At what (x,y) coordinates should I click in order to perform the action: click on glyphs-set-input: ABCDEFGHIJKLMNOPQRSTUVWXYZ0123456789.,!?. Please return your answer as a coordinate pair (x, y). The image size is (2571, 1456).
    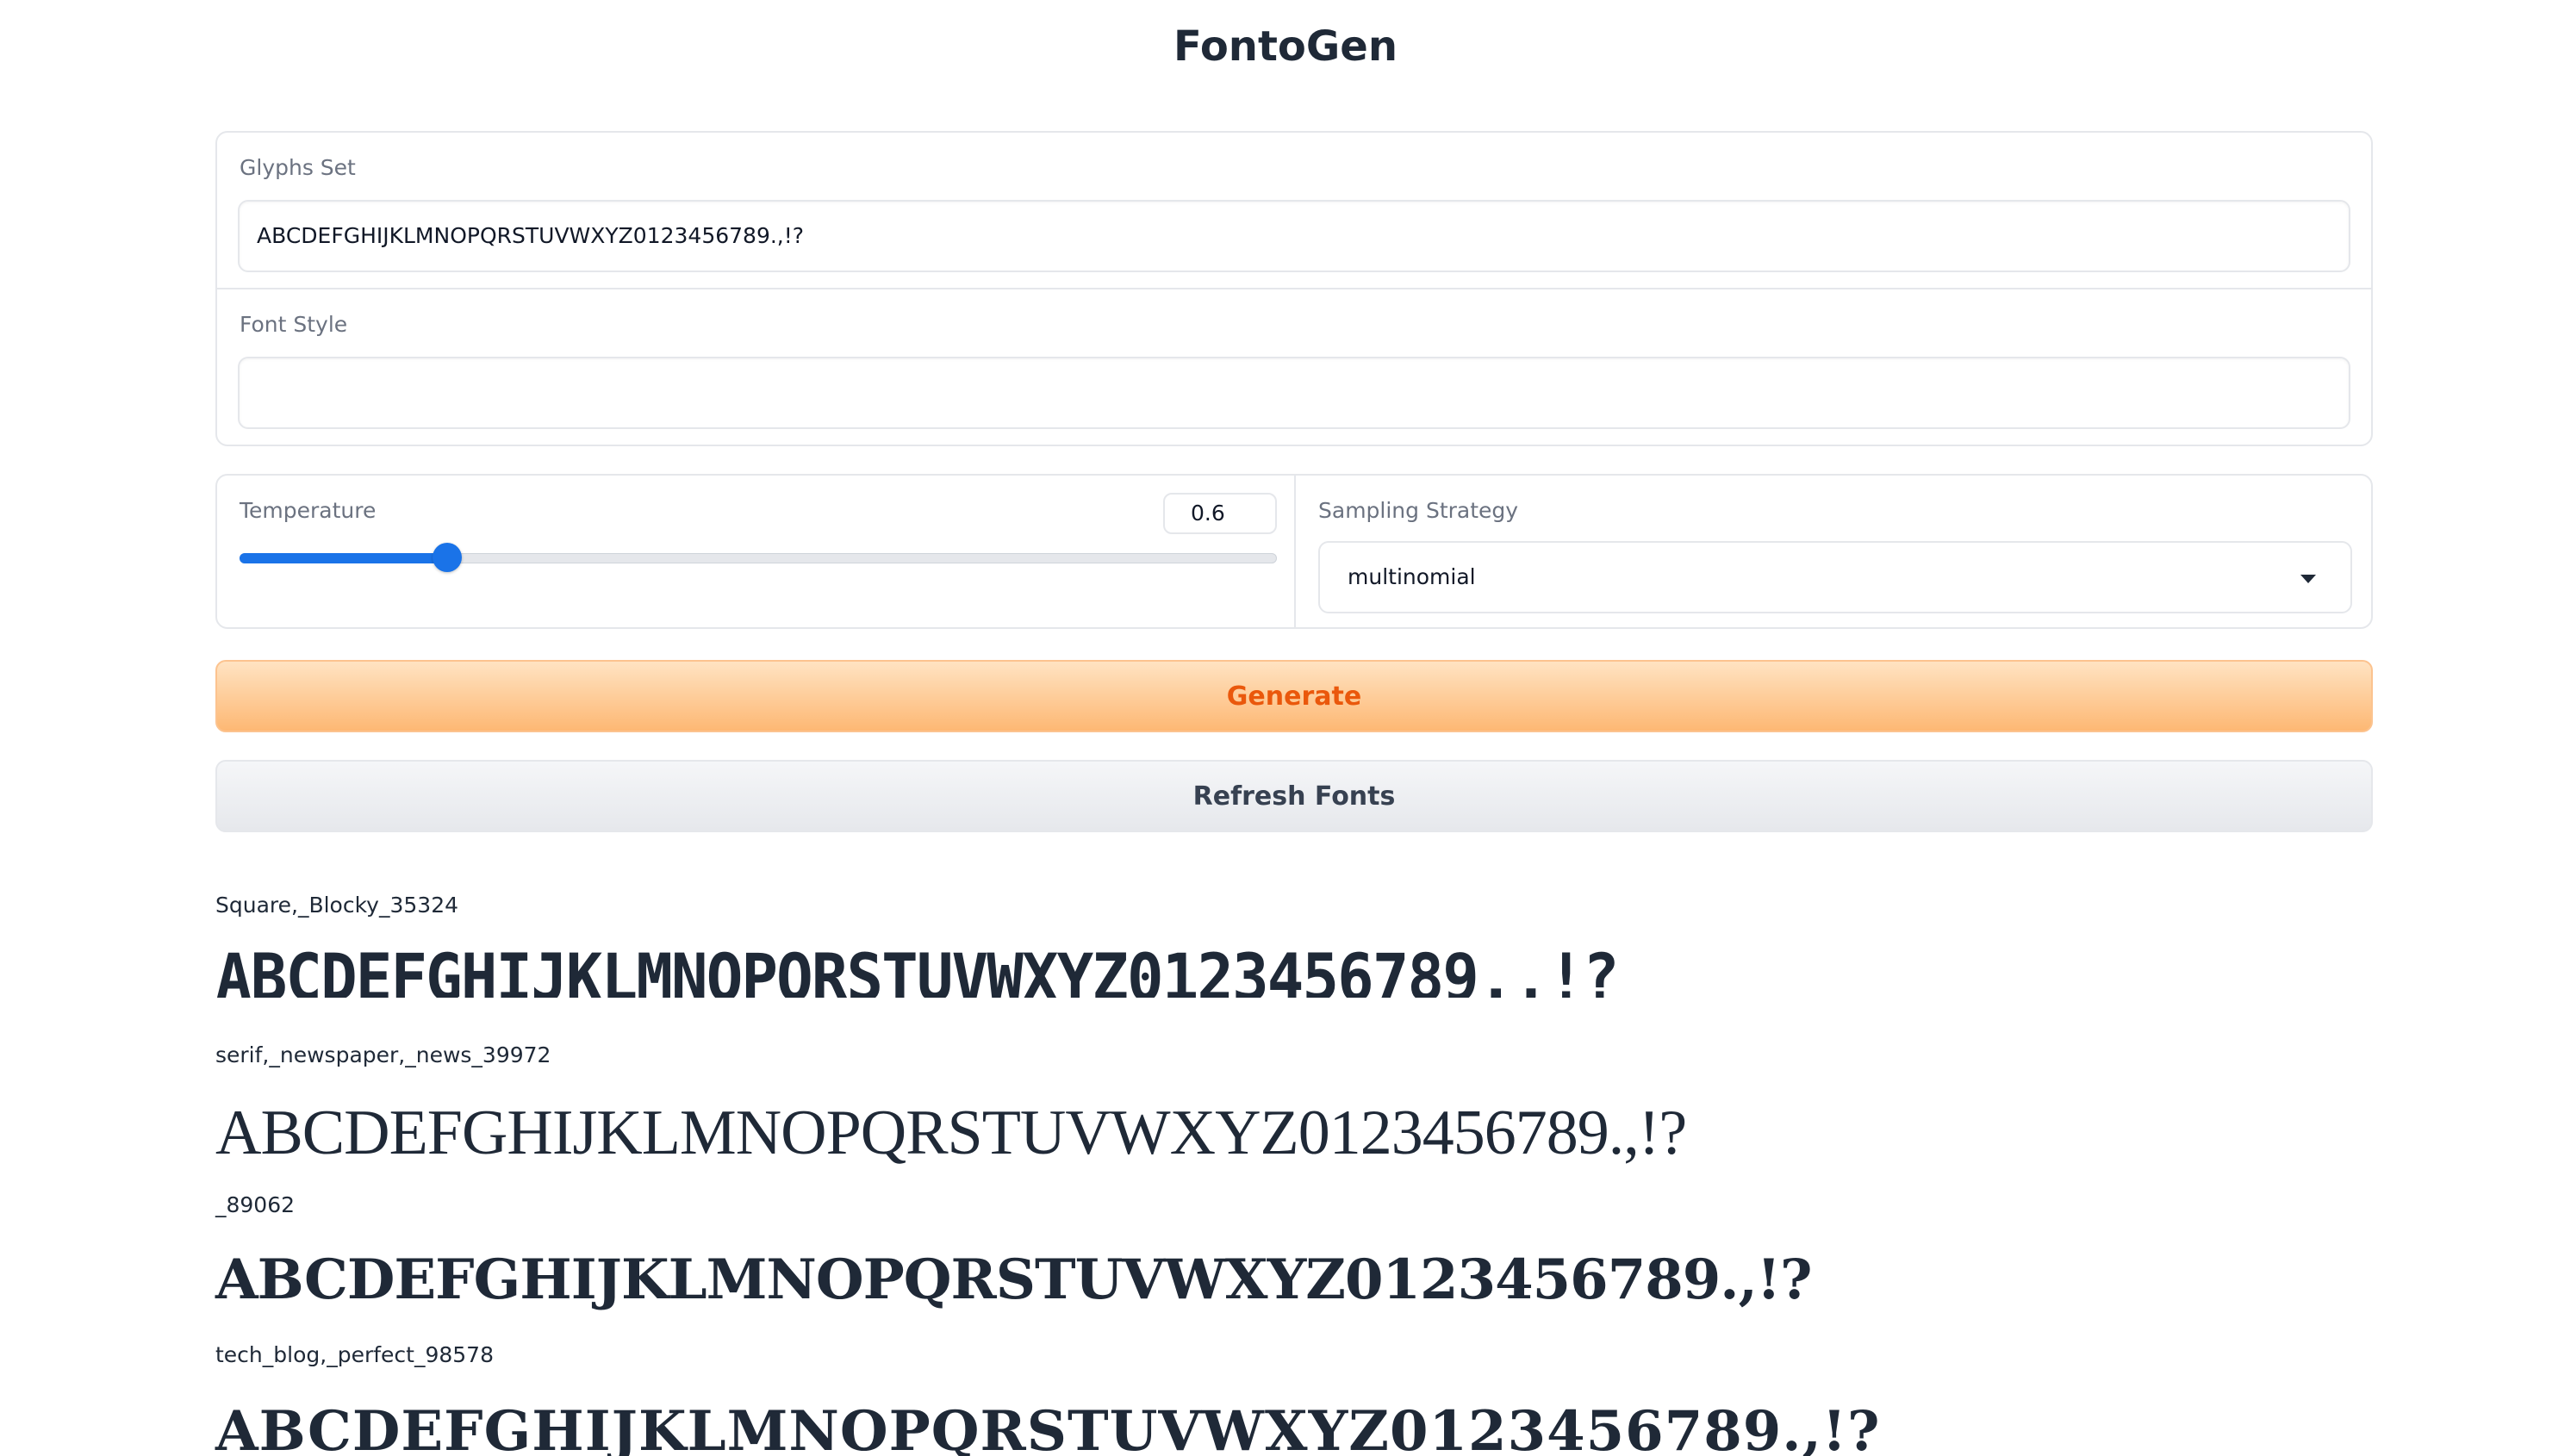
    Looking at the image, I should click on (1294, 236).